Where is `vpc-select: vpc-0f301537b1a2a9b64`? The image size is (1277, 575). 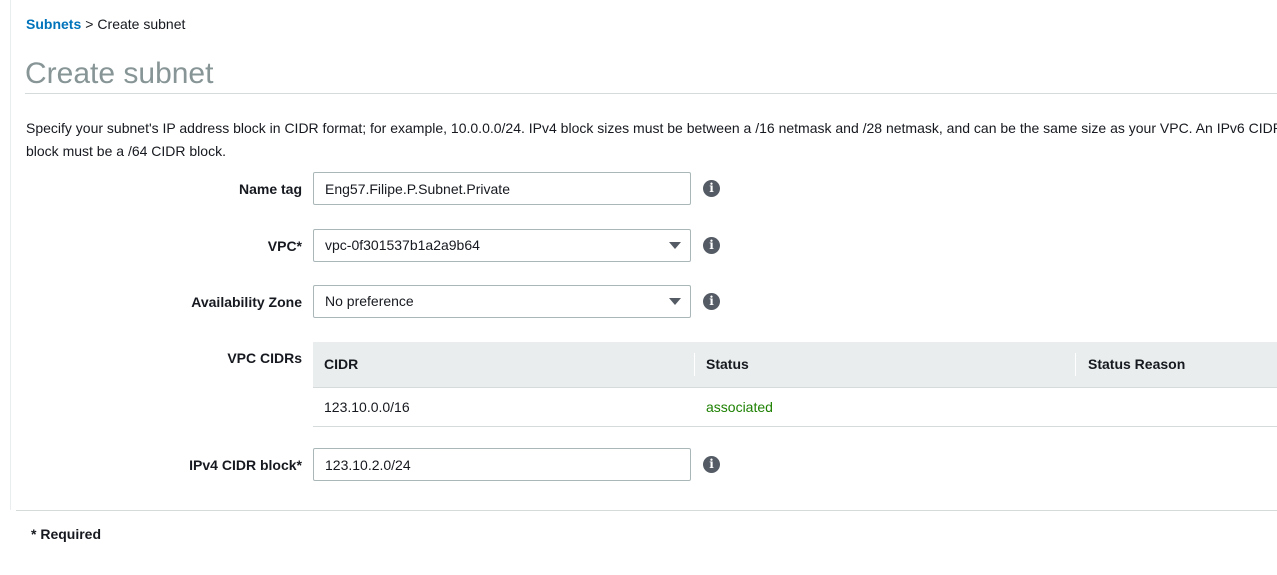
vpc-select: vpc-0f301537b1a2a9b64 is located at coordinates (502, 245).